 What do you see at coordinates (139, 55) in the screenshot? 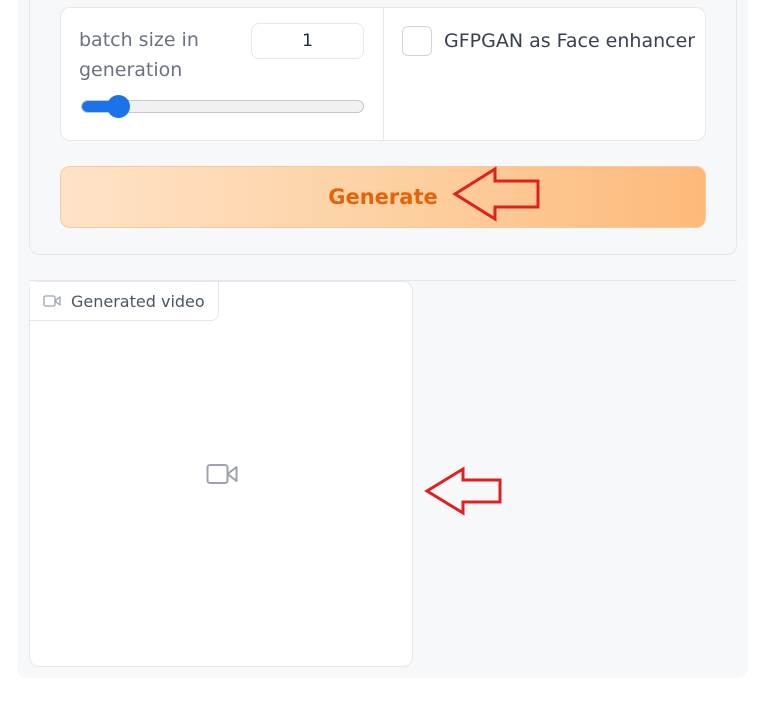
I see `batch-size-label: batch size in generation` at bounding box center [139, 55].